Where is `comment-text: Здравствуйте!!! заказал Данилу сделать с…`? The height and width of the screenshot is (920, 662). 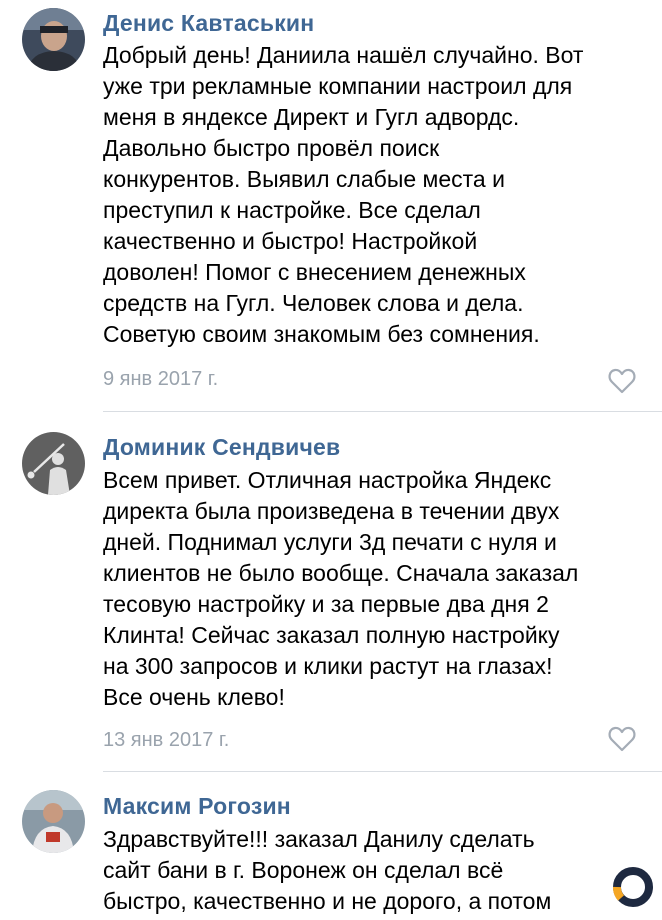 comment-text: Здравствуйте!!! заказал Данилу сделать с… is located at coordinates (375, 870).